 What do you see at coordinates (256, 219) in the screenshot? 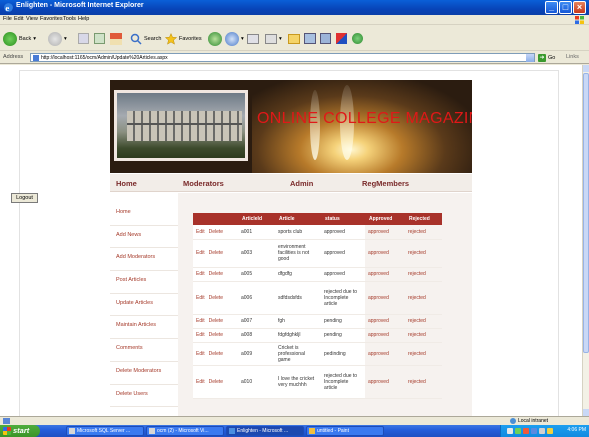
I see `grid-header-articleid: ArticleId` at bounding box center [256, 219].